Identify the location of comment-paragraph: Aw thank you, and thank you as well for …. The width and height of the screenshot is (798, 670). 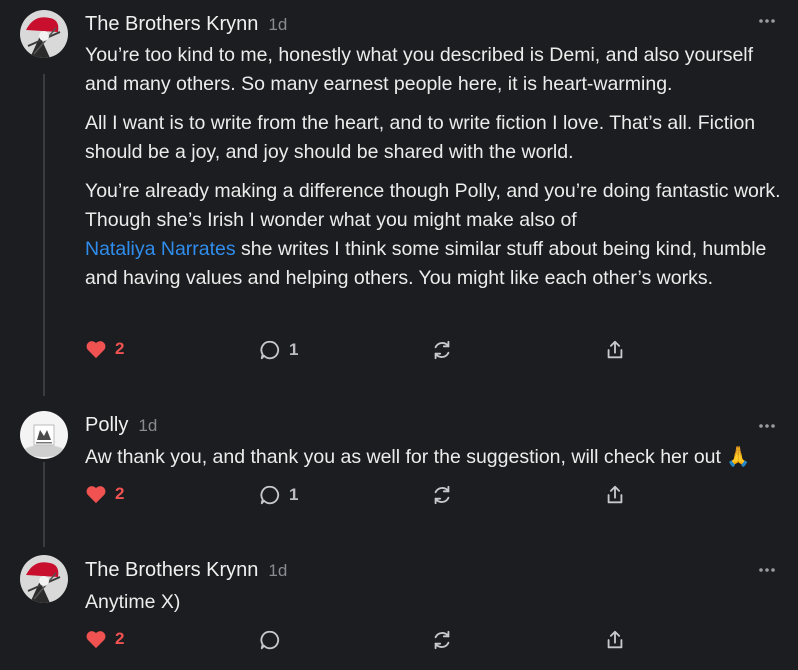
(418, 457).